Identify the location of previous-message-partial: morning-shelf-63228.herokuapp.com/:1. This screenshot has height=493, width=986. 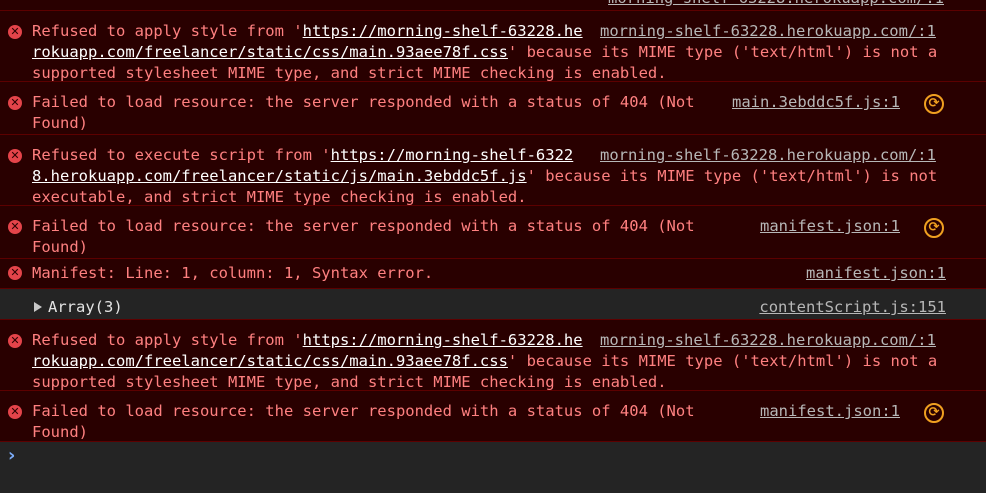
(493, 5).